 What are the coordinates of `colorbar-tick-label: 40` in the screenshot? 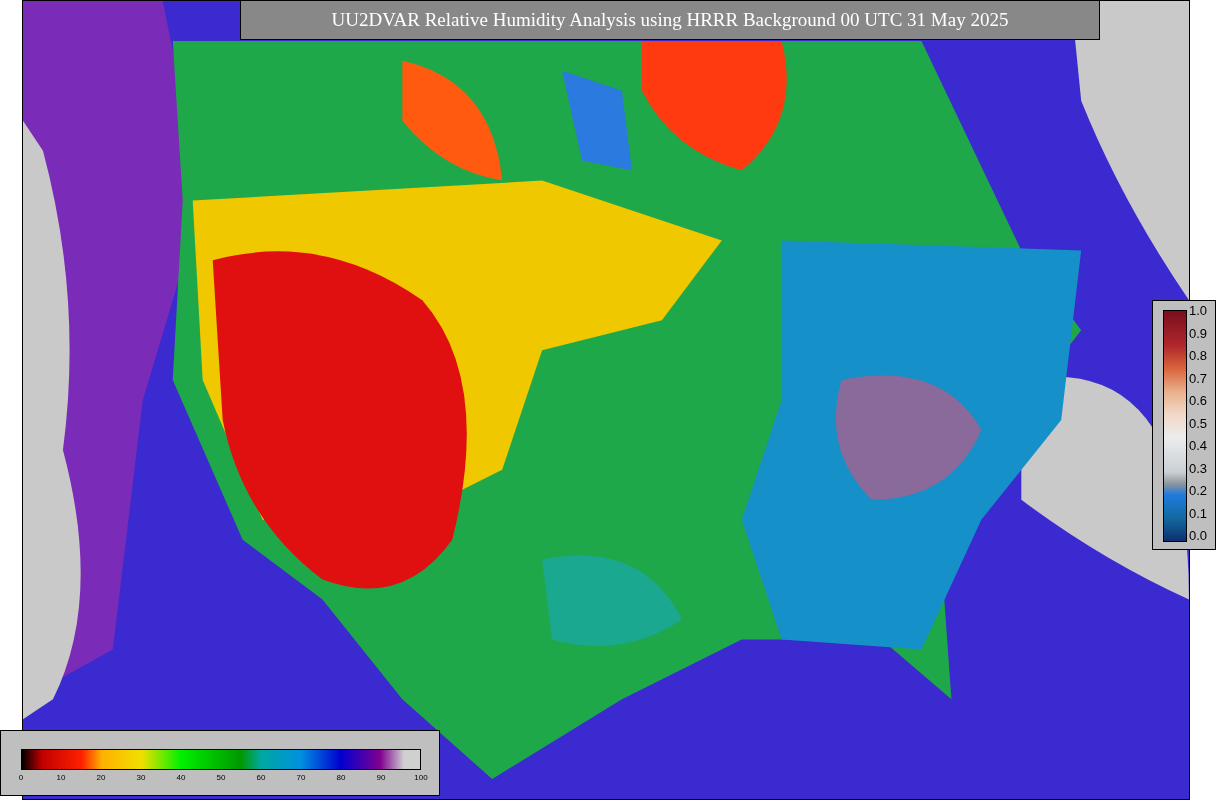 It's located at (181, 778).